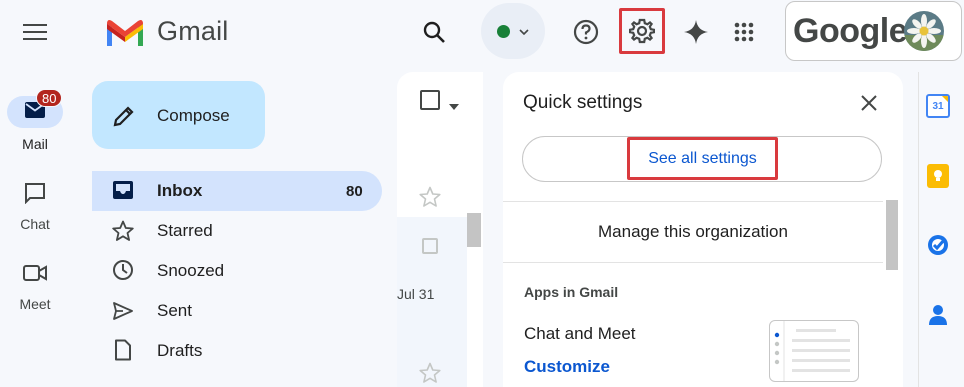 The width and height of the screenshot is (964, 387). Describe the element at coordinates (35, 224) in the screenshot. I see `rail-chat-label: Chat` at that location.